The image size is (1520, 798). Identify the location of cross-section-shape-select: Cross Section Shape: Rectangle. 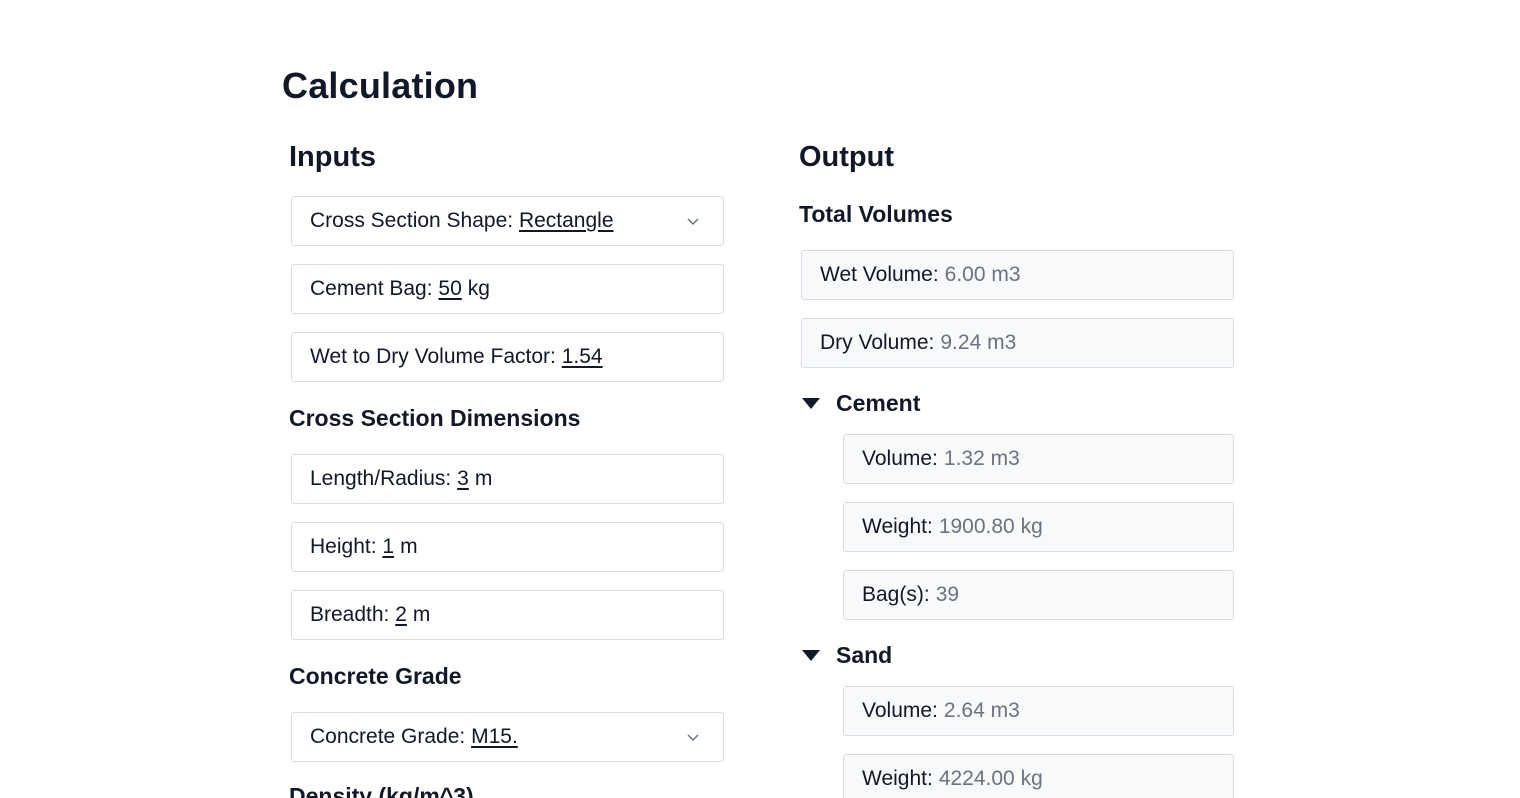
(507, 221).